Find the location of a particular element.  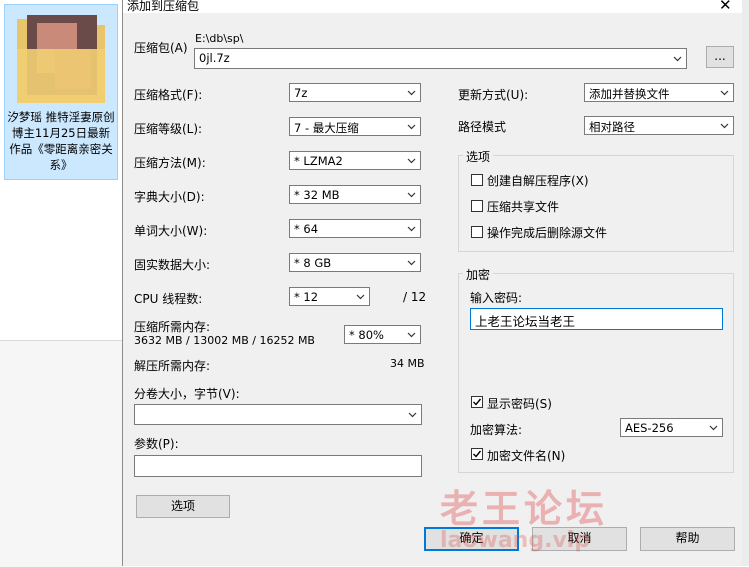

encrypt-names-label: 加密文件名(N) is located at coordinates (526, 456).